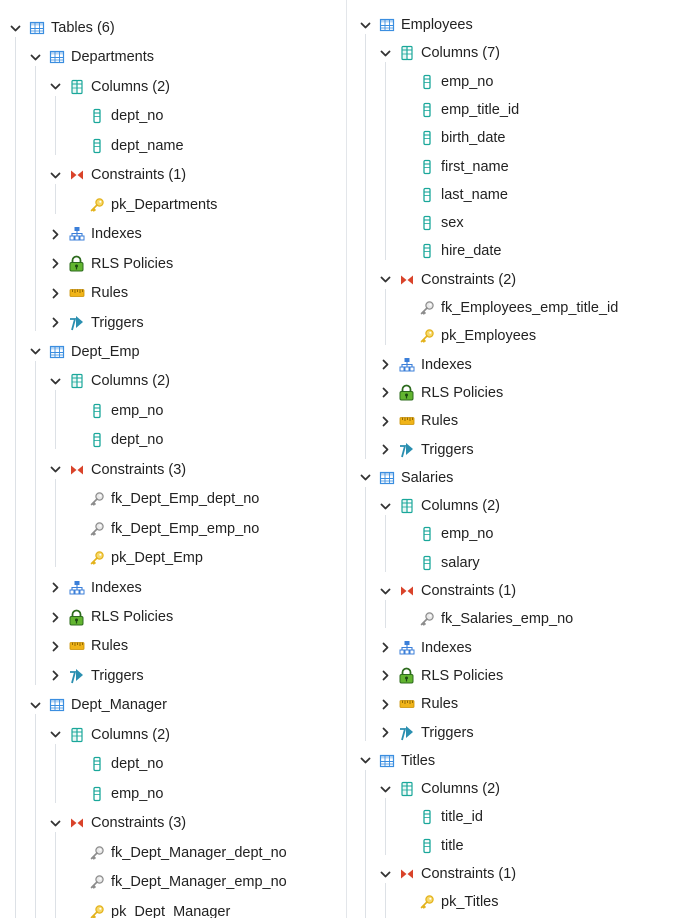 The height and width of the screenshot is (918, 675). Describe the element at coordinates (485, 619) in the screenshot. I see `tree-node-fk: fk_Salaries_emp_no` at that location.